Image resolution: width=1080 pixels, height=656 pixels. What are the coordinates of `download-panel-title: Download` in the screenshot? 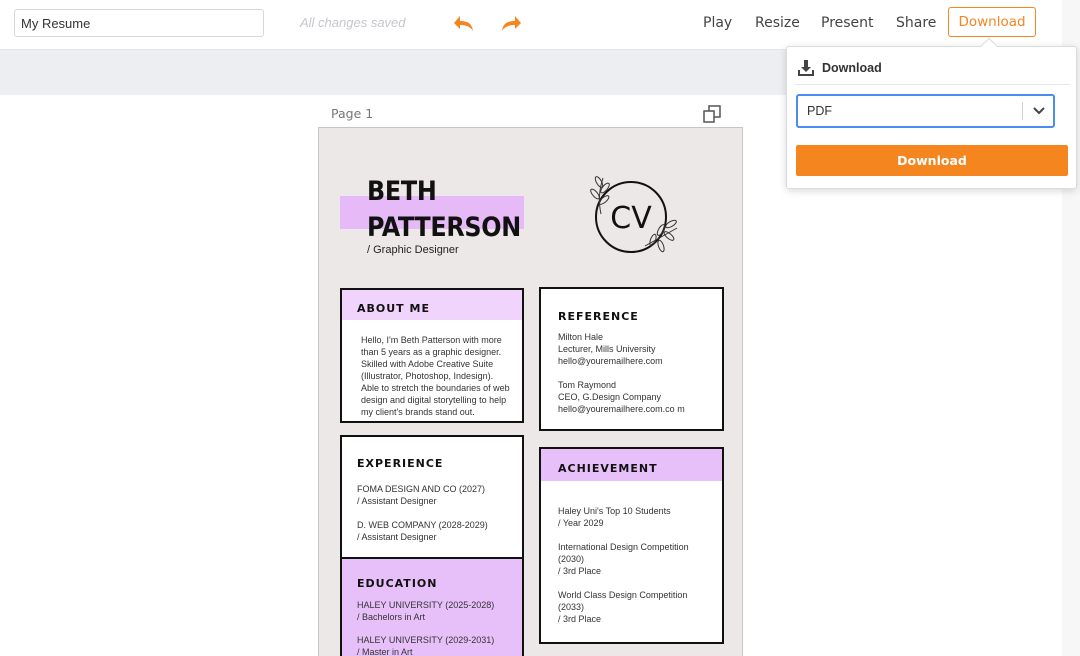 It's located at (852, 68).